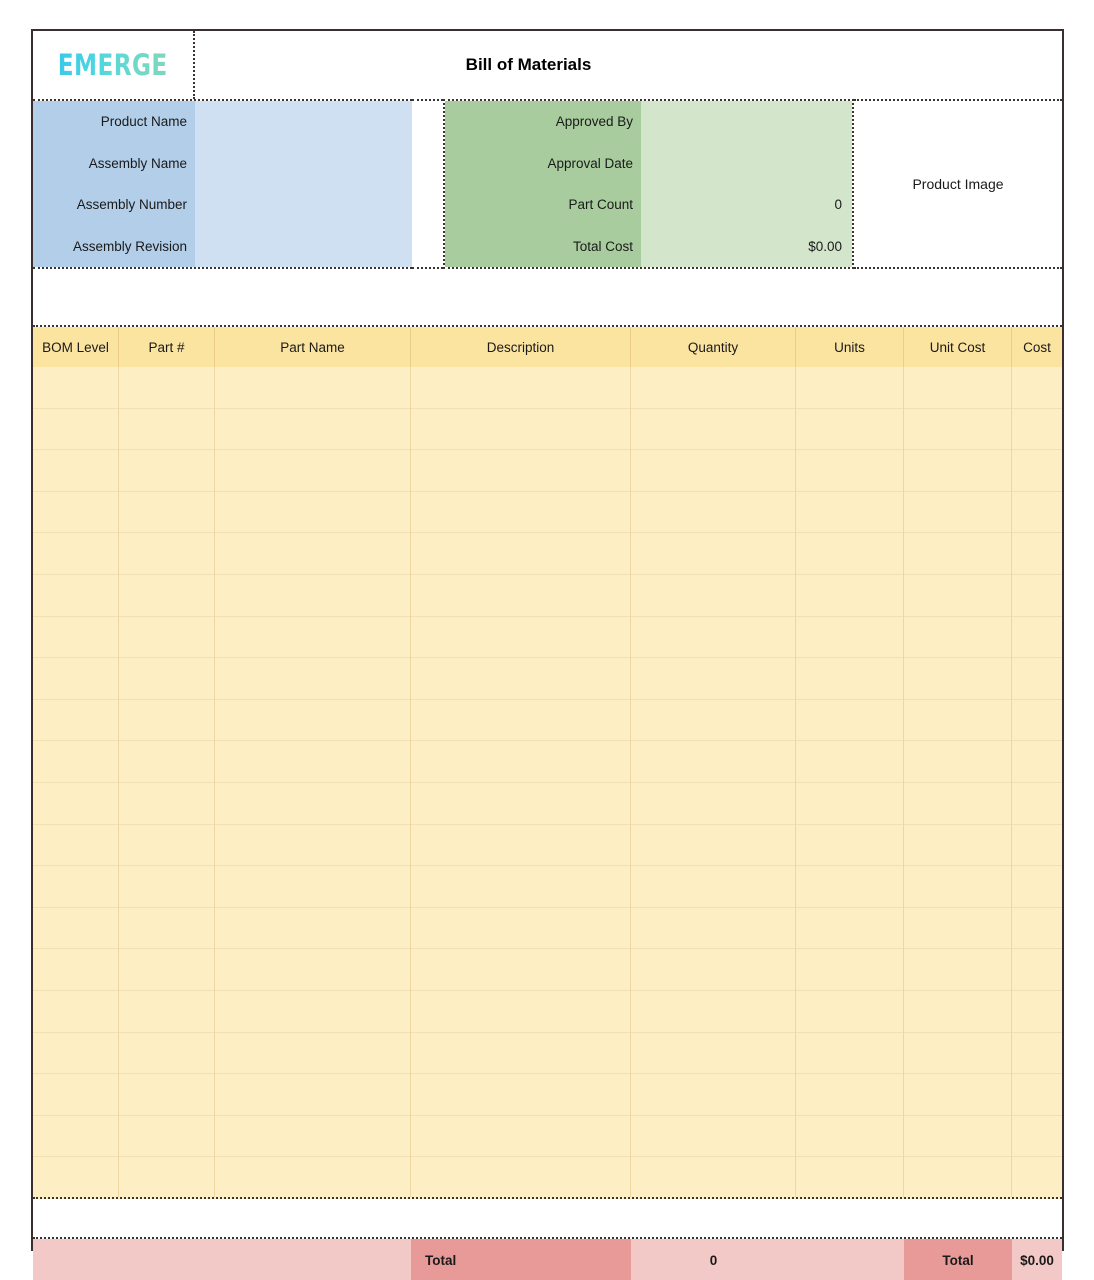 This screenshot has width=1094, height=1280. Describe the element at coordinates (713, 782) in the screenshot. I see `column-cells-quantity` at that location.